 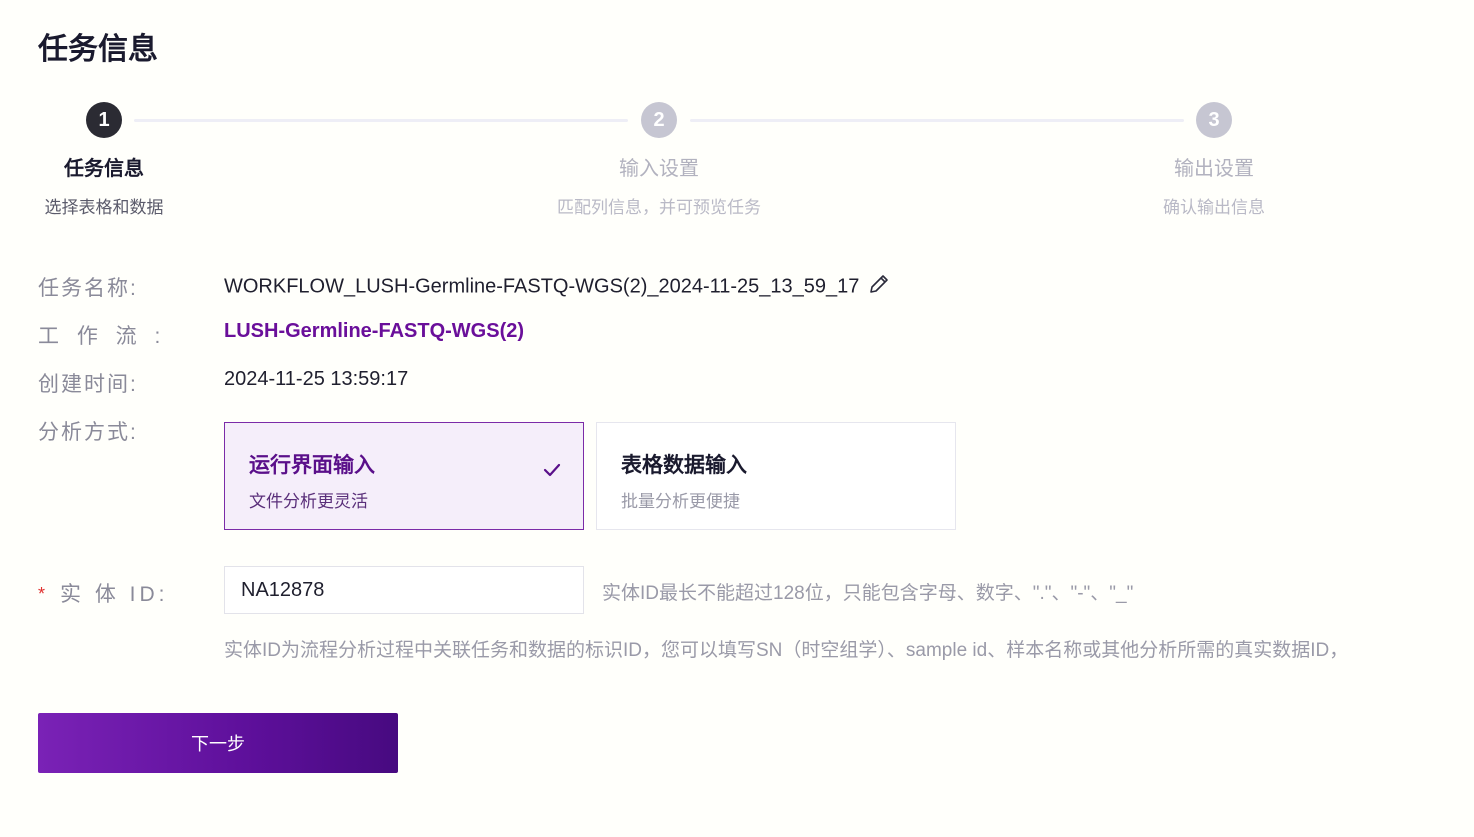 What do you see at coordinates (1214, 207) in the screenshot?
I see `step-description: 确认输出信息` at bounding box center [1214, 207].